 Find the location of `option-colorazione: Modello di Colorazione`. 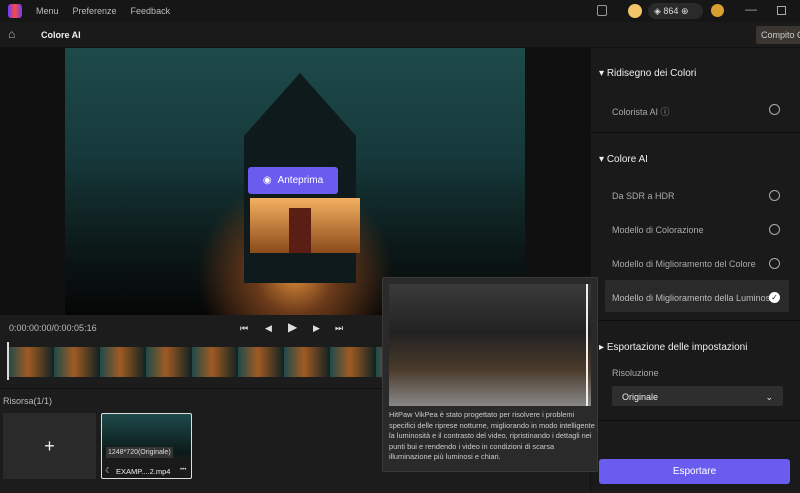

option-colorazione: Modello di Colorazione is located at coordinates (658, 230).